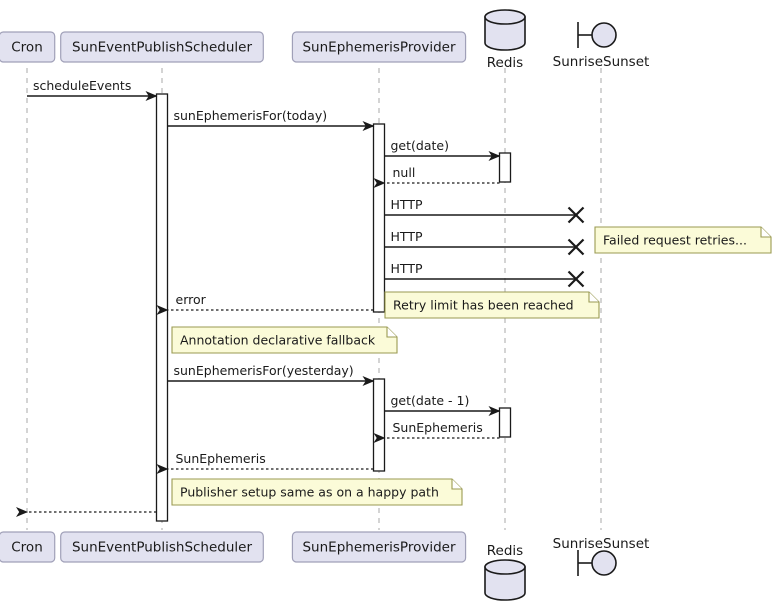 The height and width of the screenshot is (610, 775). Describe the element at coordinates (221, 458) in the screenshot. I see `message-label-m12: SunEphemeris` at that location.